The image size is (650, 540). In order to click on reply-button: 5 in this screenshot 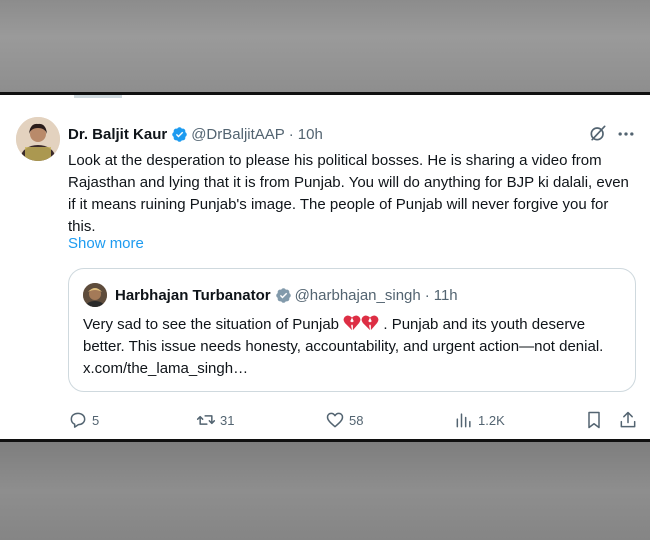, I will do `click(83, 420)`.